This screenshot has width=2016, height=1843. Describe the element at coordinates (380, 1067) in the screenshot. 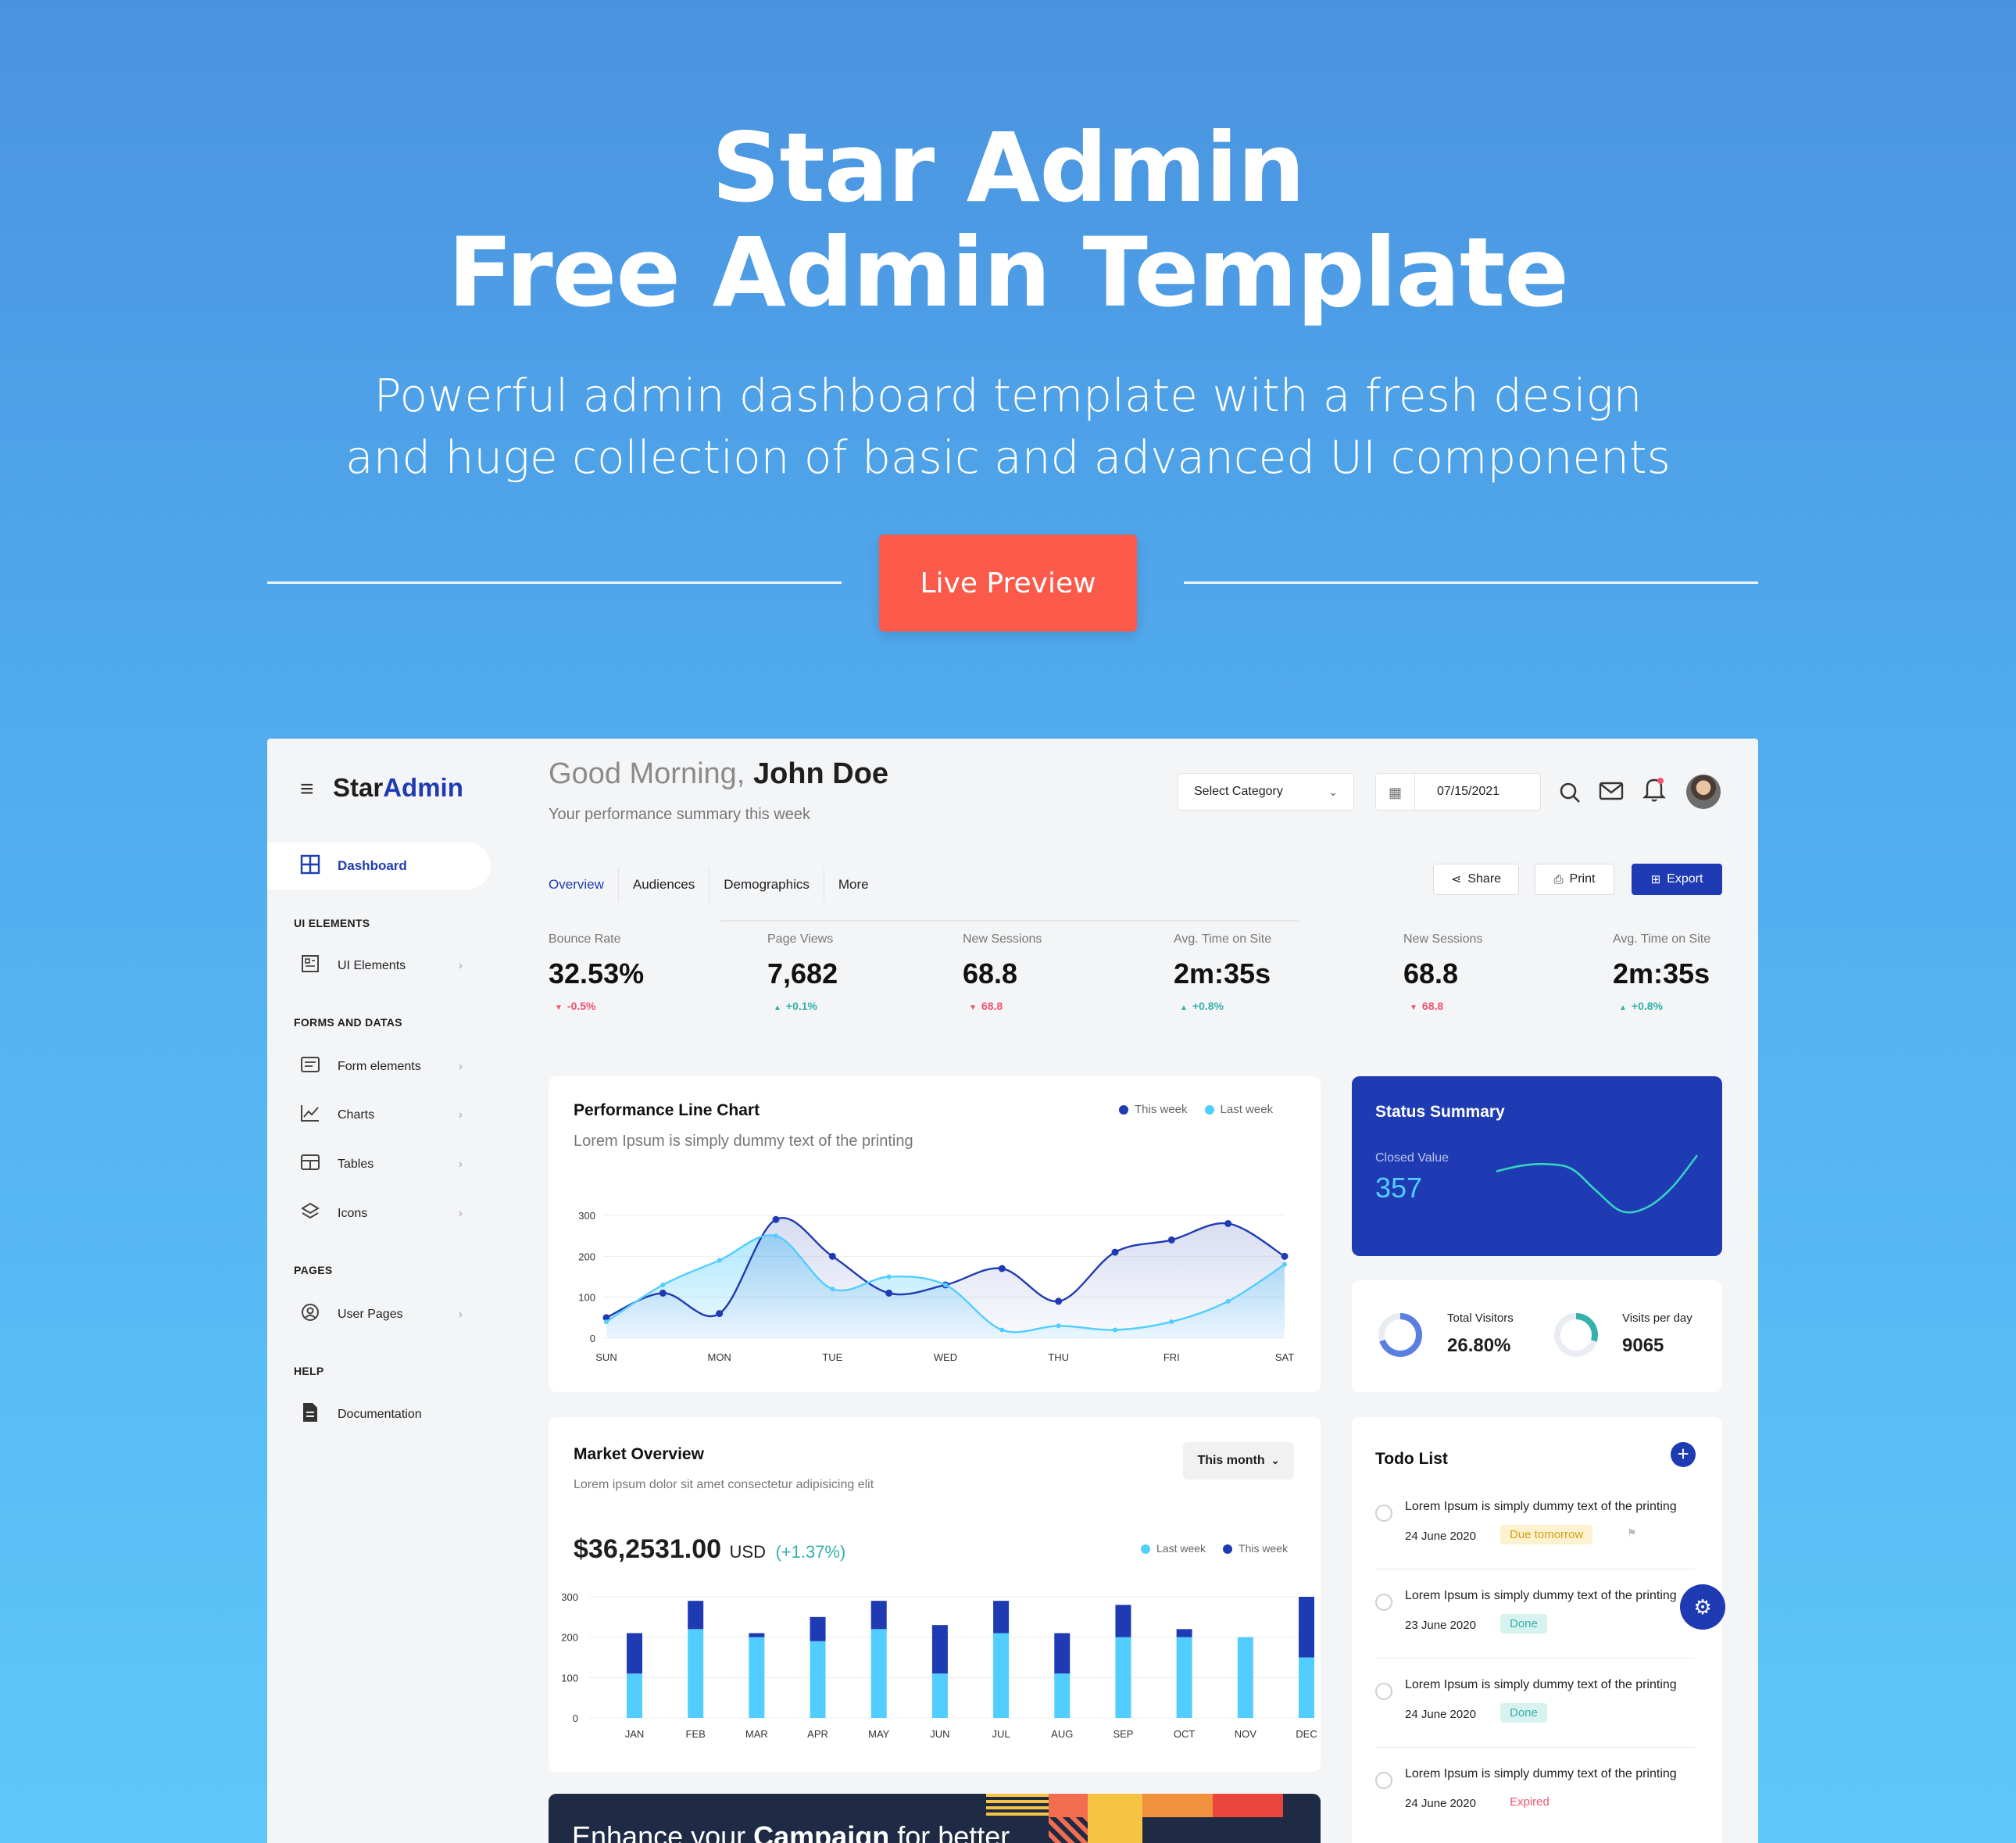

I see `sidebar-item-form-elements: Form elements ›` at that location.